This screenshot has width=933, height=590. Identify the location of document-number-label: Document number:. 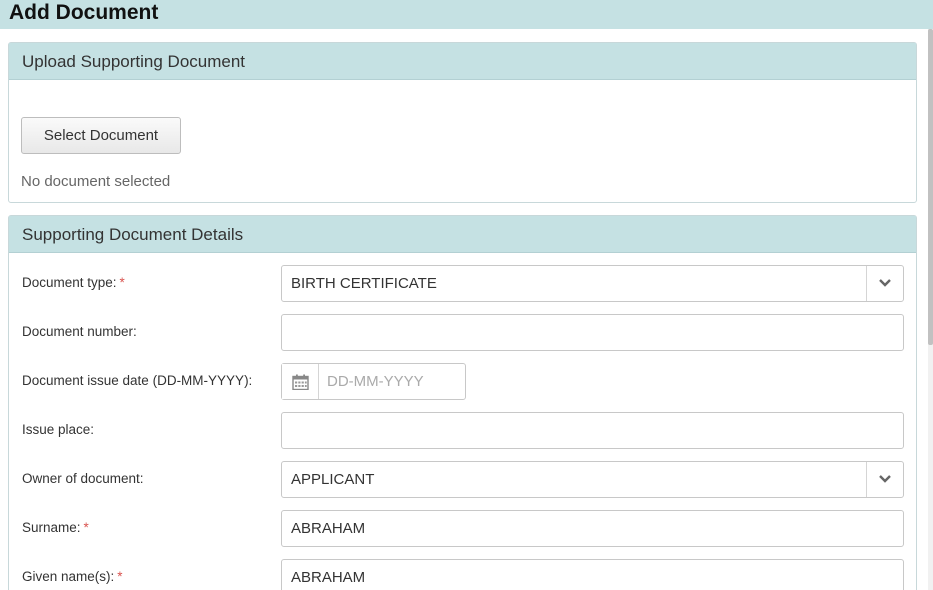
(79, 331).